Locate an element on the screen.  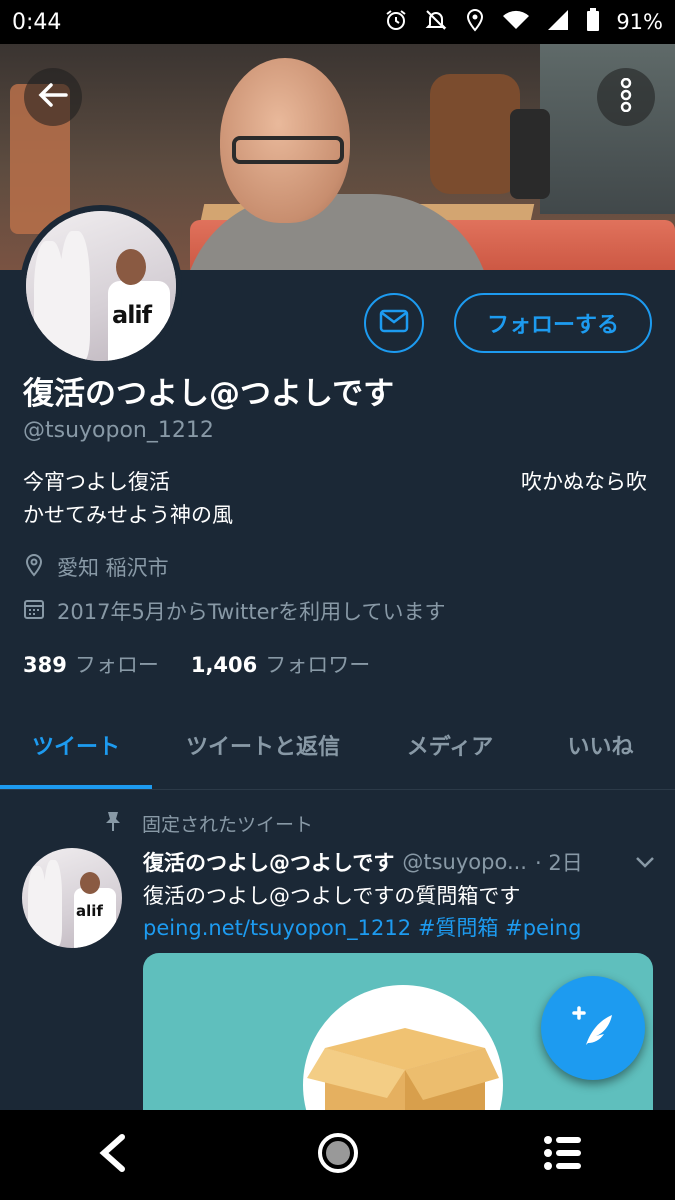
tweet-header: 復活のつよし@つよしです @tsuyopo... · 2日 is located at coordinates (399, 862).